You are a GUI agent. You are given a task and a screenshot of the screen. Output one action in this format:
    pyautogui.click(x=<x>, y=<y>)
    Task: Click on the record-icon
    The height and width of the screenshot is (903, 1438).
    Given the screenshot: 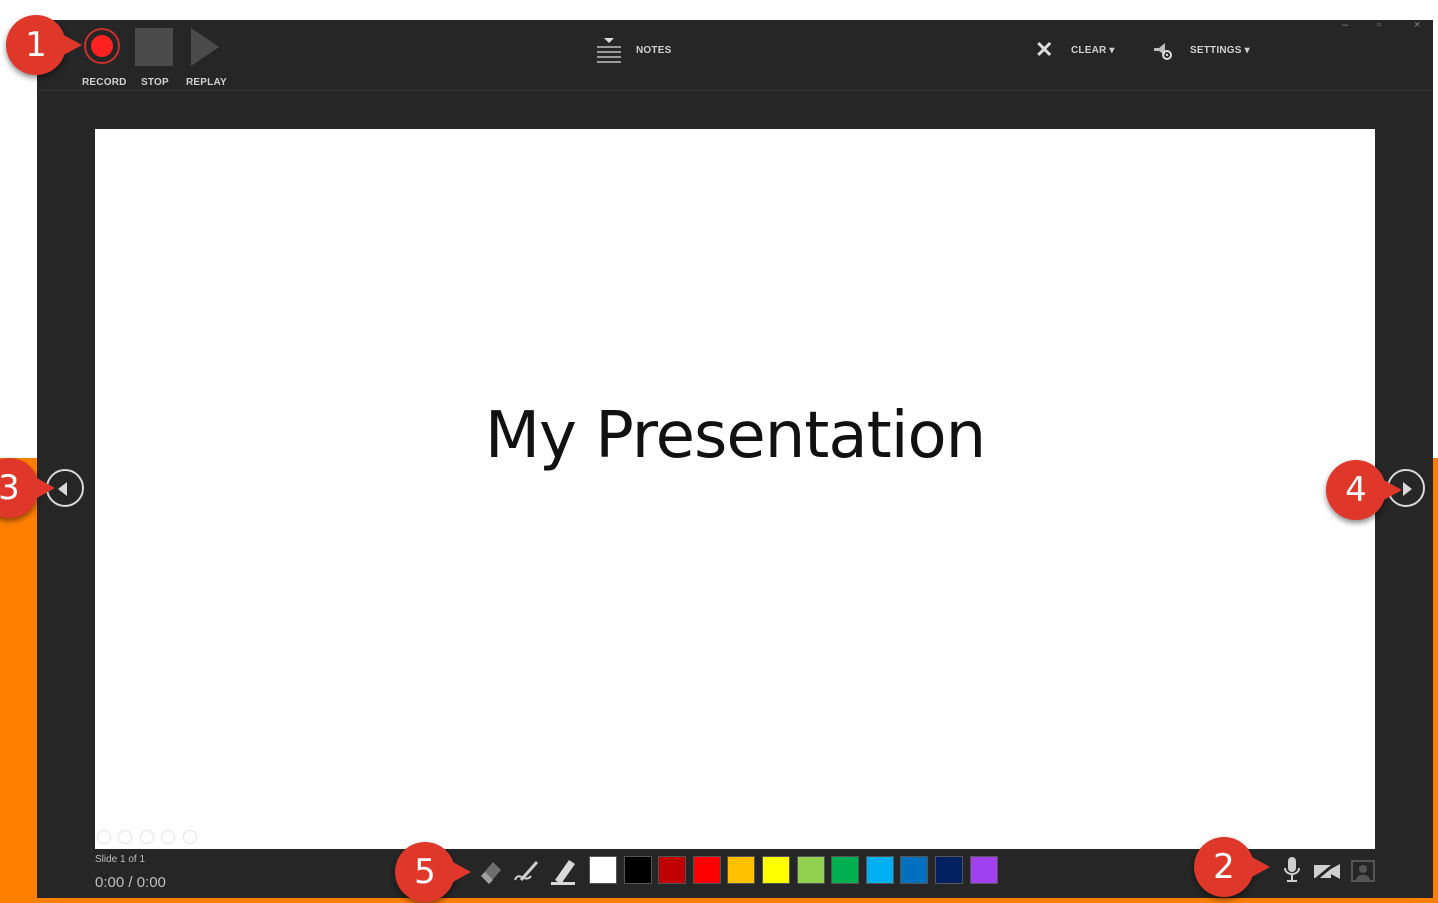 What is the action you would take?
    pyautogui.click(x=102, y=46)
    